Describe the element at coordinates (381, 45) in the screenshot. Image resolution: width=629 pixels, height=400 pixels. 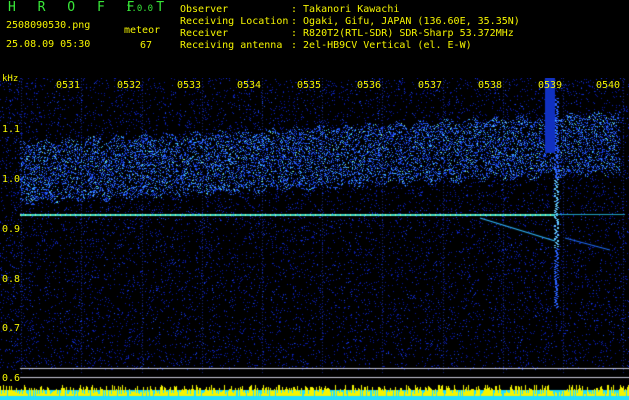
I see `antenna-value: : 2el-HB9CV Vertical (el. E-W)` at that location.